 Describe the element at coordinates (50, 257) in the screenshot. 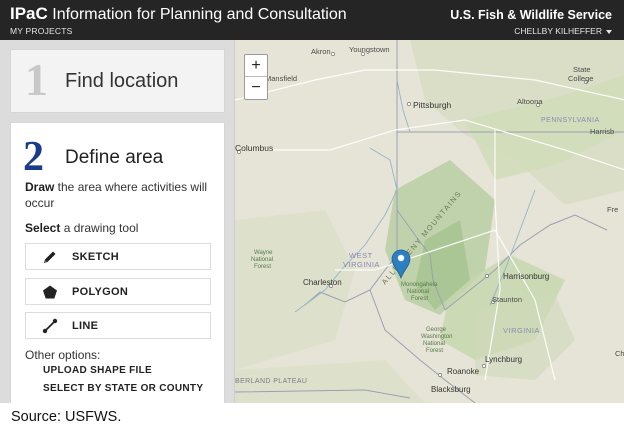

I see `pencil-icon` at that location.